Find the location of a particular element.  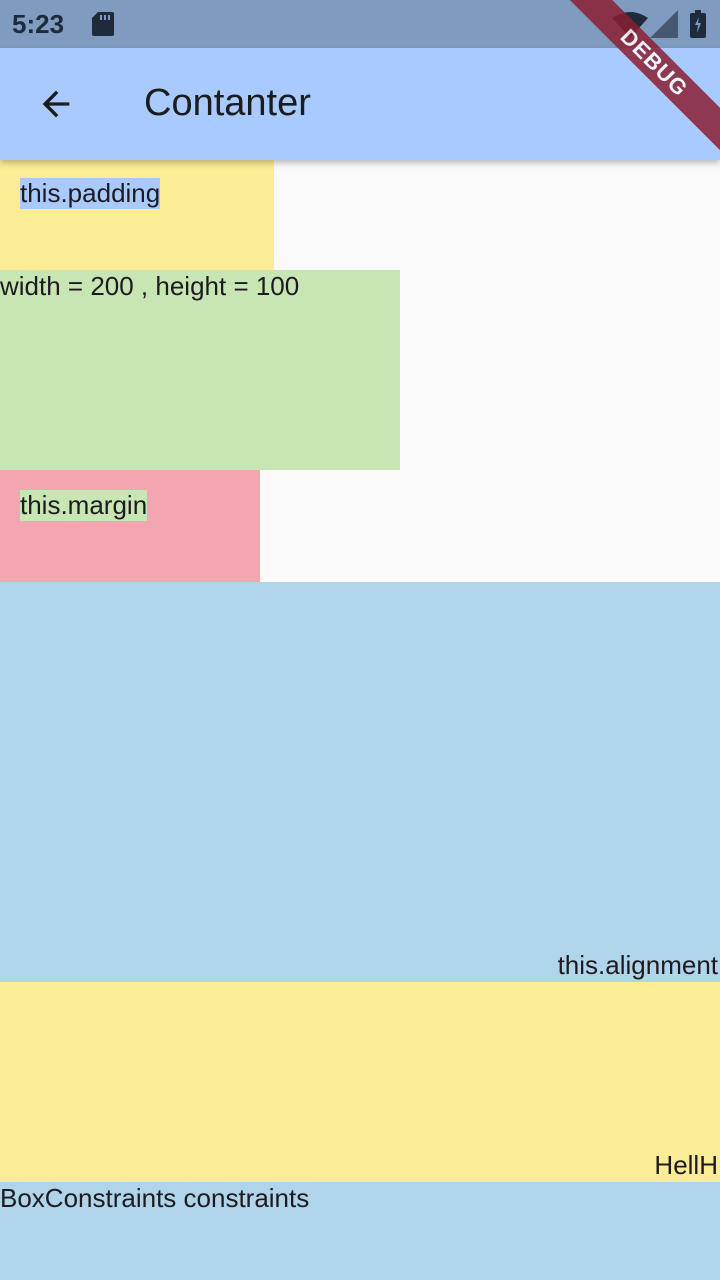

page-title: Contanter is located at coordinates (227, 103).